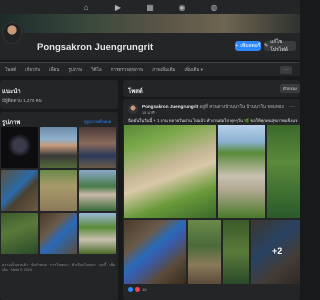  I want to click on post-avatar, so click(133, 109).